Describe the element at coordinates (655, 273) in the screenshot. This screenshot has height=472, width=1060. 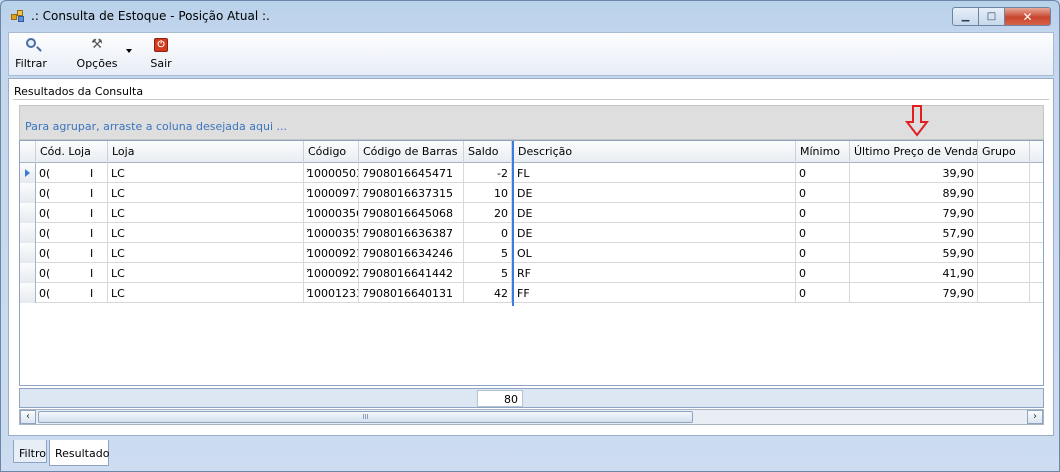
I see `cell-descricao: RF` at that location.